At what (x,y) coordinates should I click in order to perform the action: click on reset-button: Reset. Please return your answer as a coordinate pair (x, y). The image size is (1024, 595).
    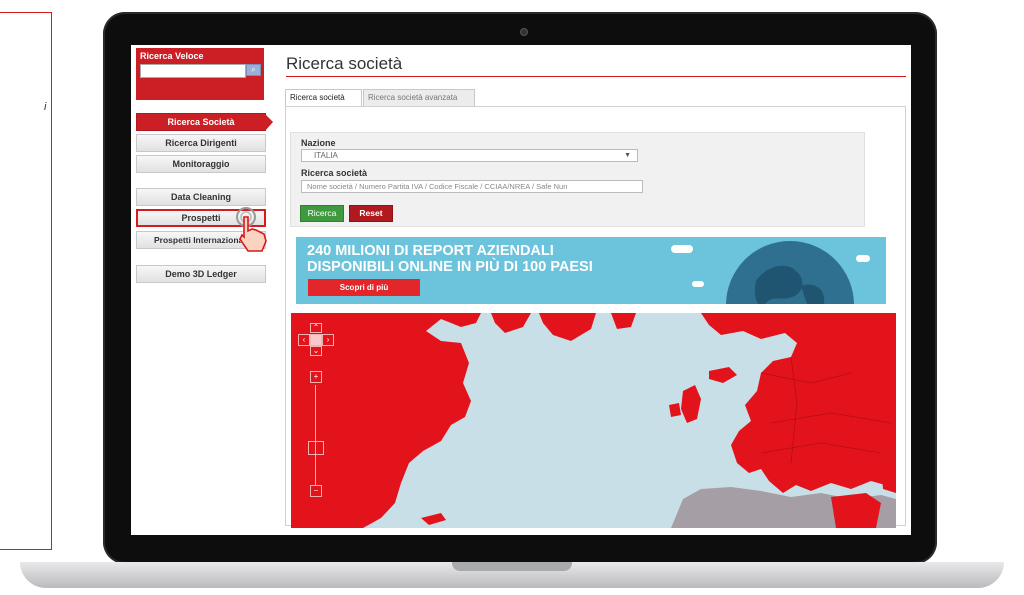
    Looking at the image, I should click on (371, 213).